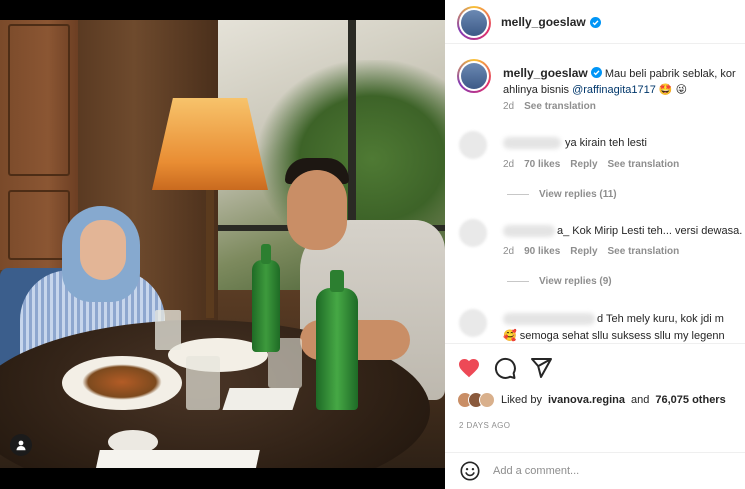  Describe the element at coordinates (673, 90) in the screenshot. I see `caption-emojis: 🤩 😜` at that location.